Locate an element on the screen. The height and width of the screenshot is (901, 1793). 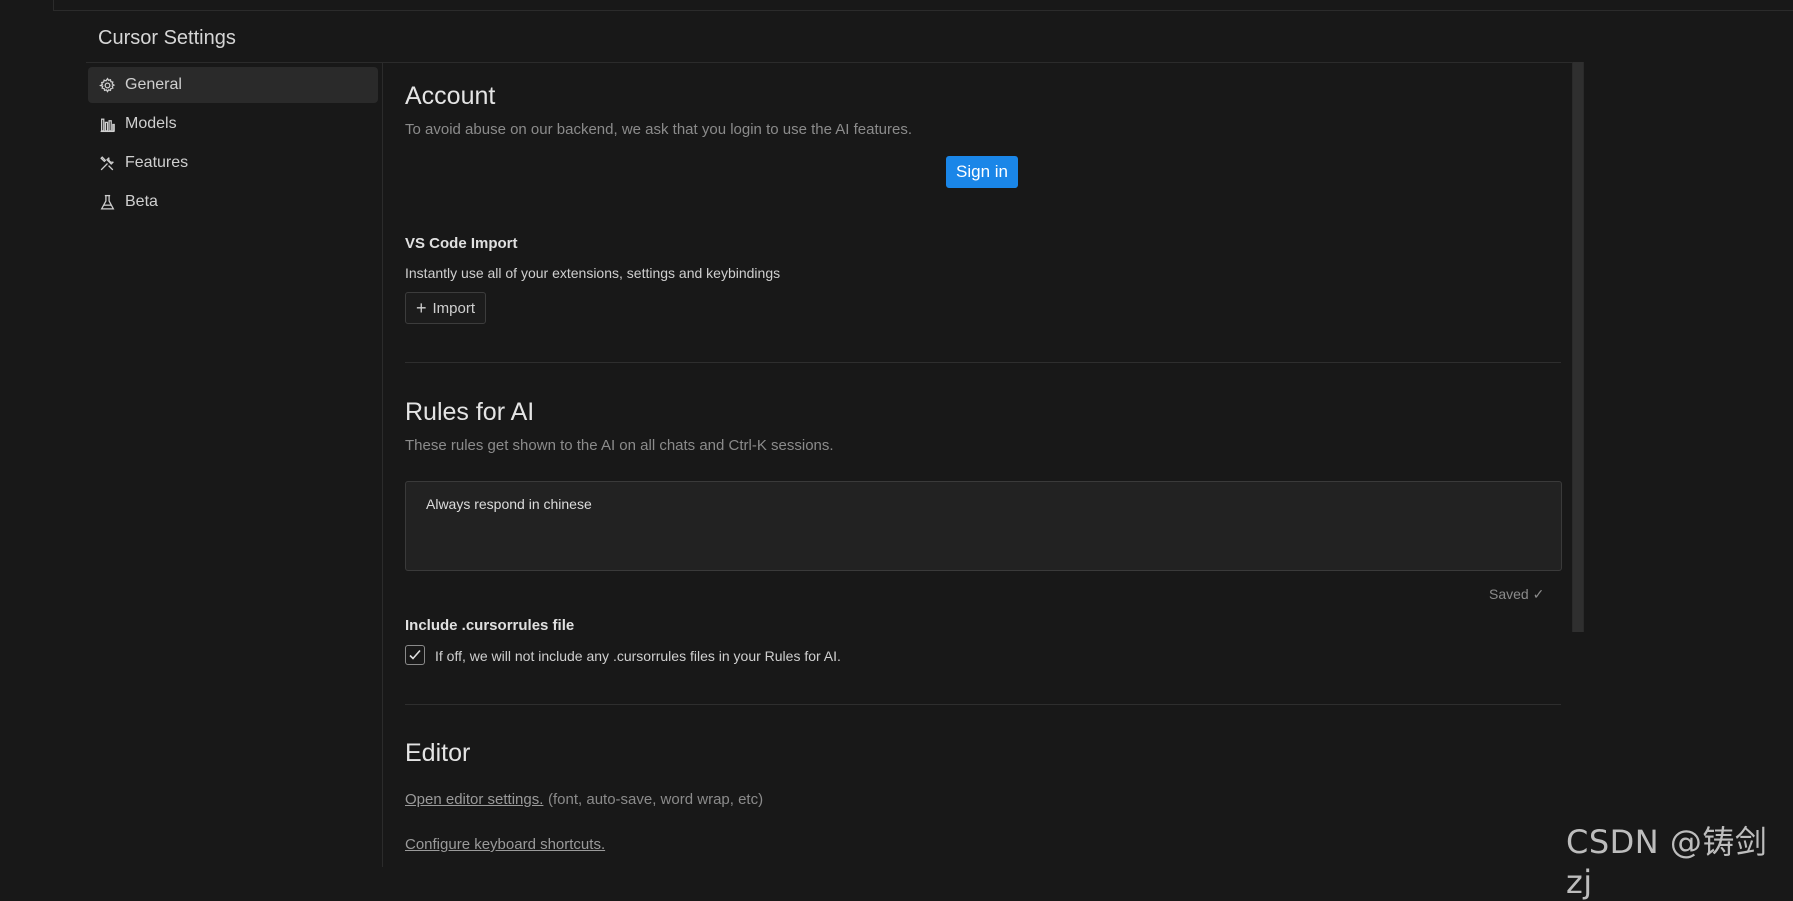
import-button-label: Import is located at coordinates (454, 308).